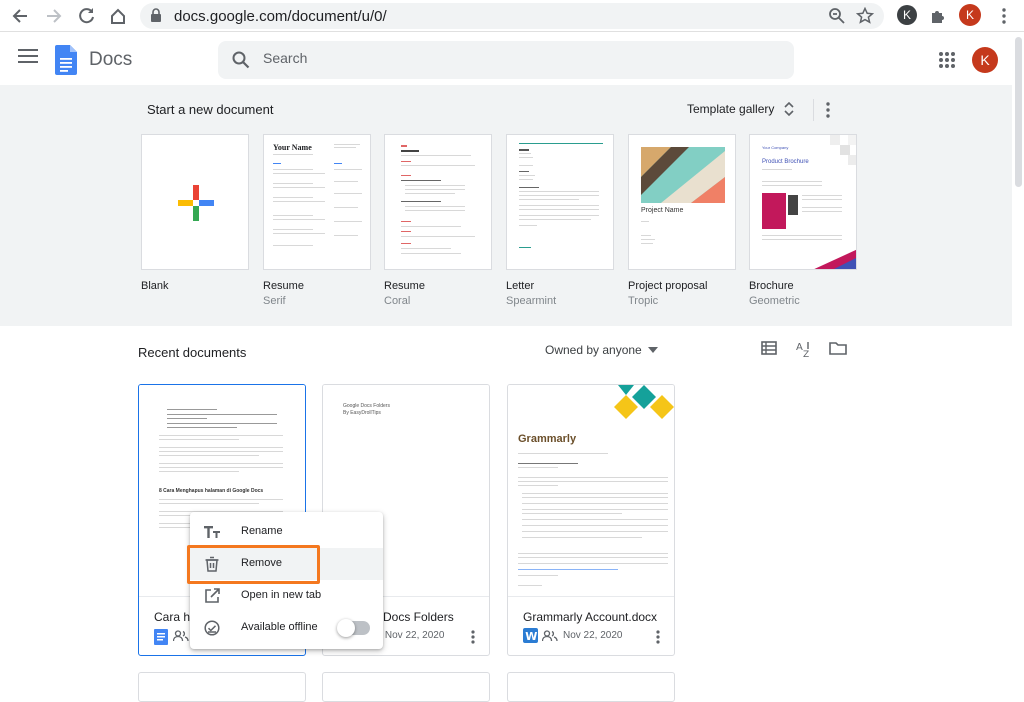 The image size is (1024, 702). I want to click on folder-picker-icon, so click(838, 350).